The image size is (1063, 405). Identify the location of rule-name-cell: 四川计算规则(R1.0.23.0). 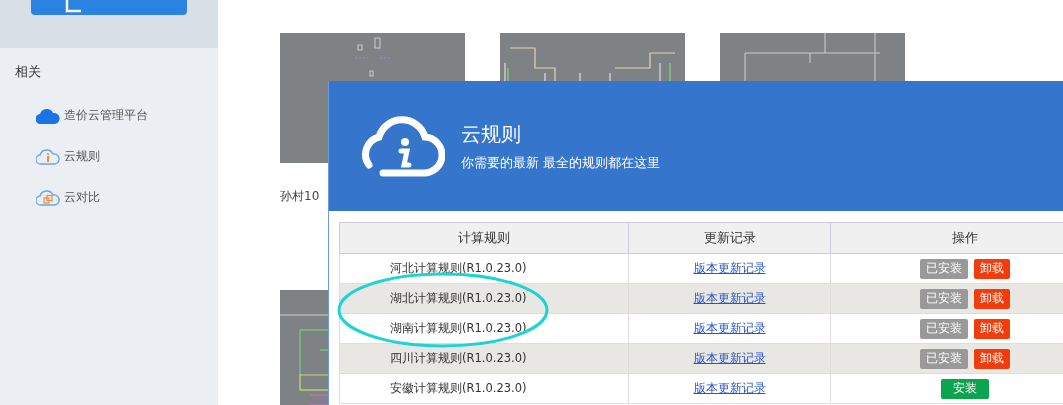
(484, 358).